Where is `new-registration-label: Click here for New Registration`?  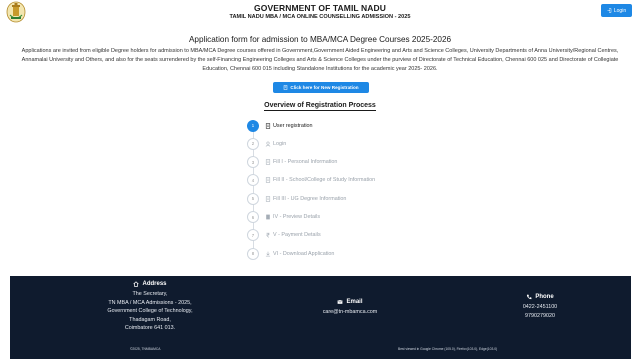
new-registration-label: Click here for New Registration is located at coordinates (324, 87).